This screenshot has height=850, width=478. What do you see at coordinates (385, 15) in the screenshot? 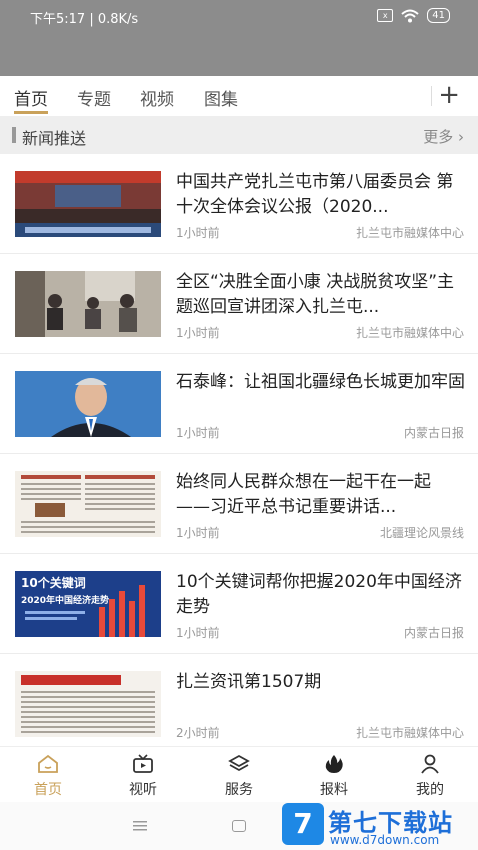
I see `sim-icon: x` at bounding box center [385, 15].